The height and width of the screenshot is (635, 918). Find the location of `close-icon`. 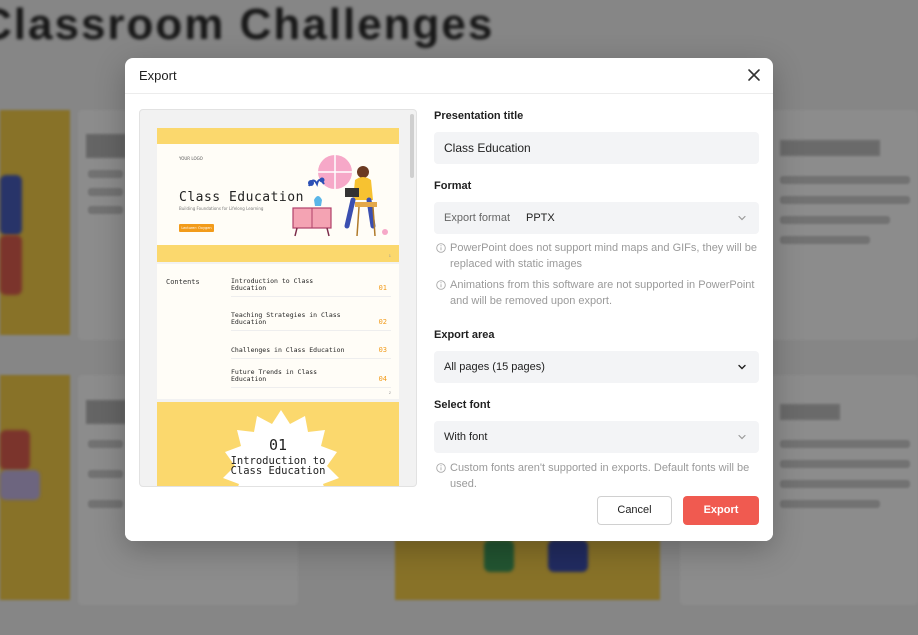

close-icon is located at coordinates (754, 75).